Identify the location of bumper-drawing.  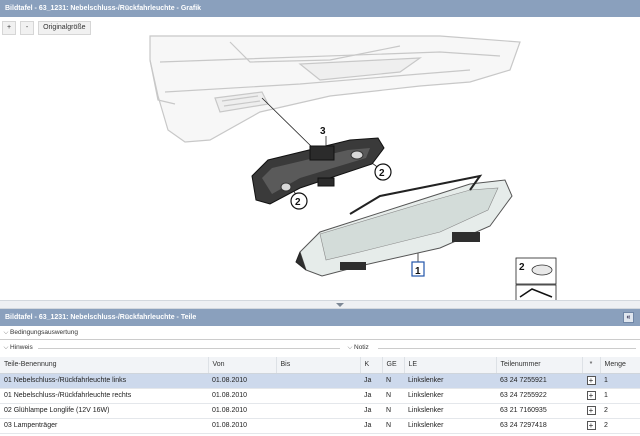
(335, 89).